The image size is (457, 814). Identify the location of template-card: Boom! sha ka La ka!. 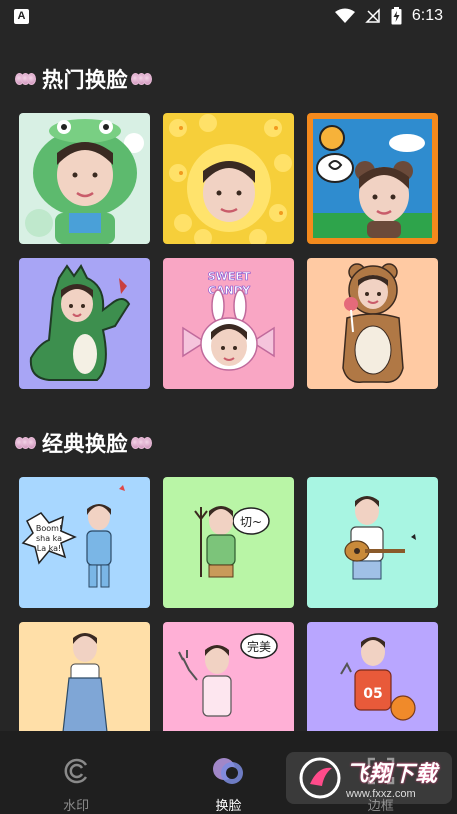
(84, 542).